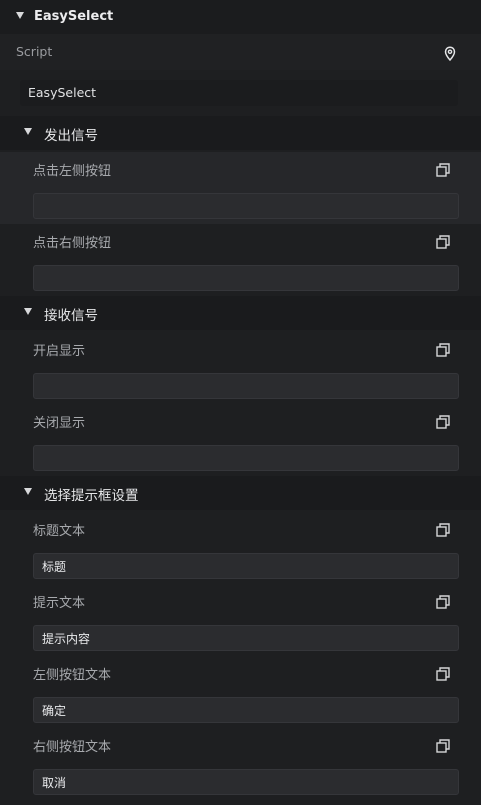  Describe the element at coordinates (91, 496) in the screenshot. I see `section-title: 选择提示框设置` at that location.